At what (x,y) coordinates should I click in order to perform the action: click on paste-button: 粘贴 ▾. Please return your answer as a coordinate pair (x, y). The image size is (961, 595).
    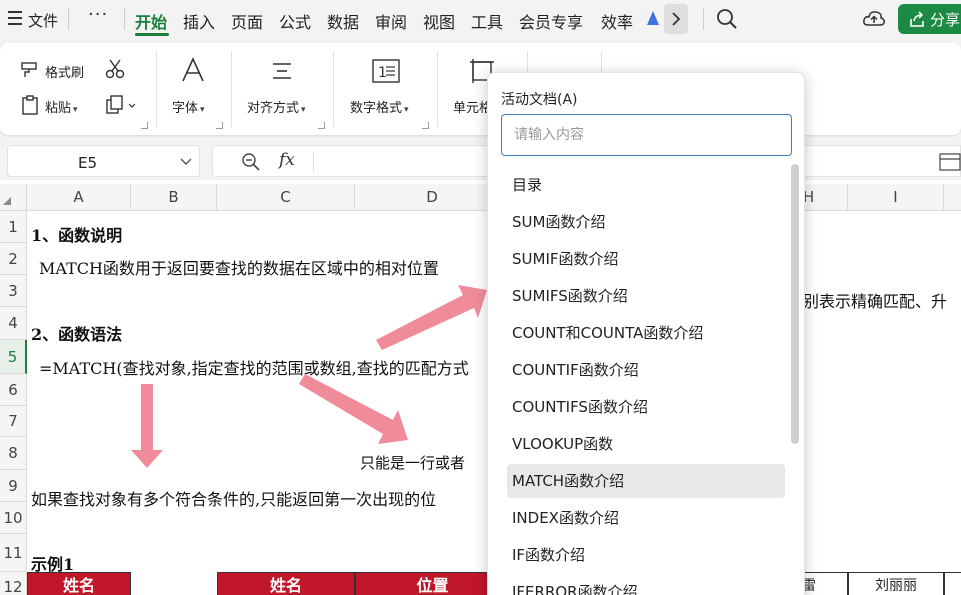
    Looking at the image, I should click on (61, 106).